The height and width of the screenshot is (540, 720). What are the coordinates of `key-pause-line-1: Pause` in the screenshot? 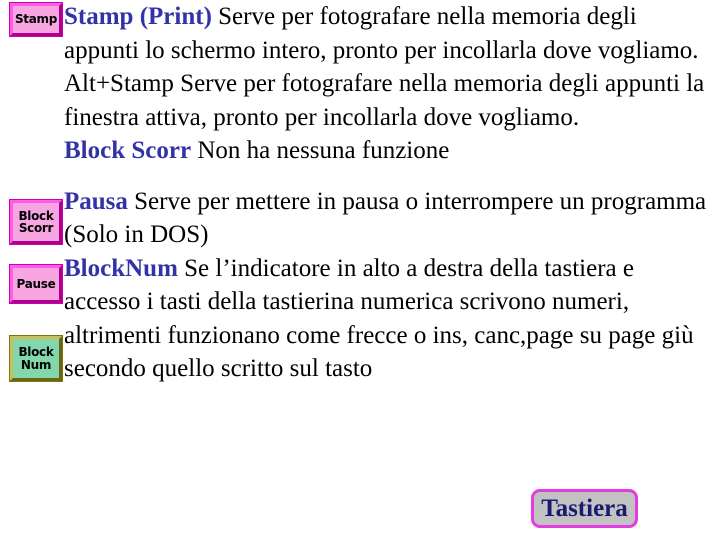 It's located at (36, 283).